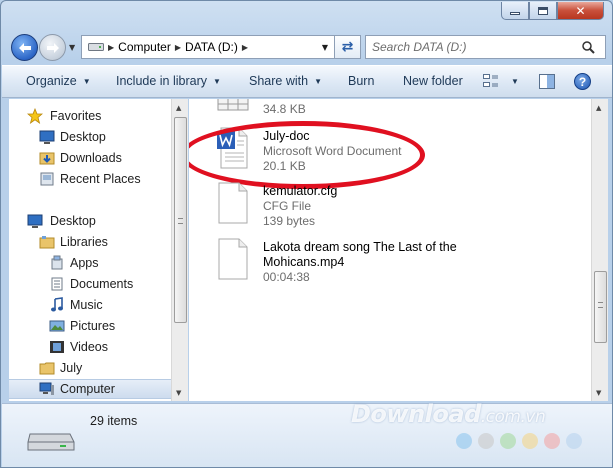 Image resolution: width=613 pixels, height=468 pixels. Describe the element at coordinates (515, 13) in the screenshot. I see `minimize-icon` at that location.